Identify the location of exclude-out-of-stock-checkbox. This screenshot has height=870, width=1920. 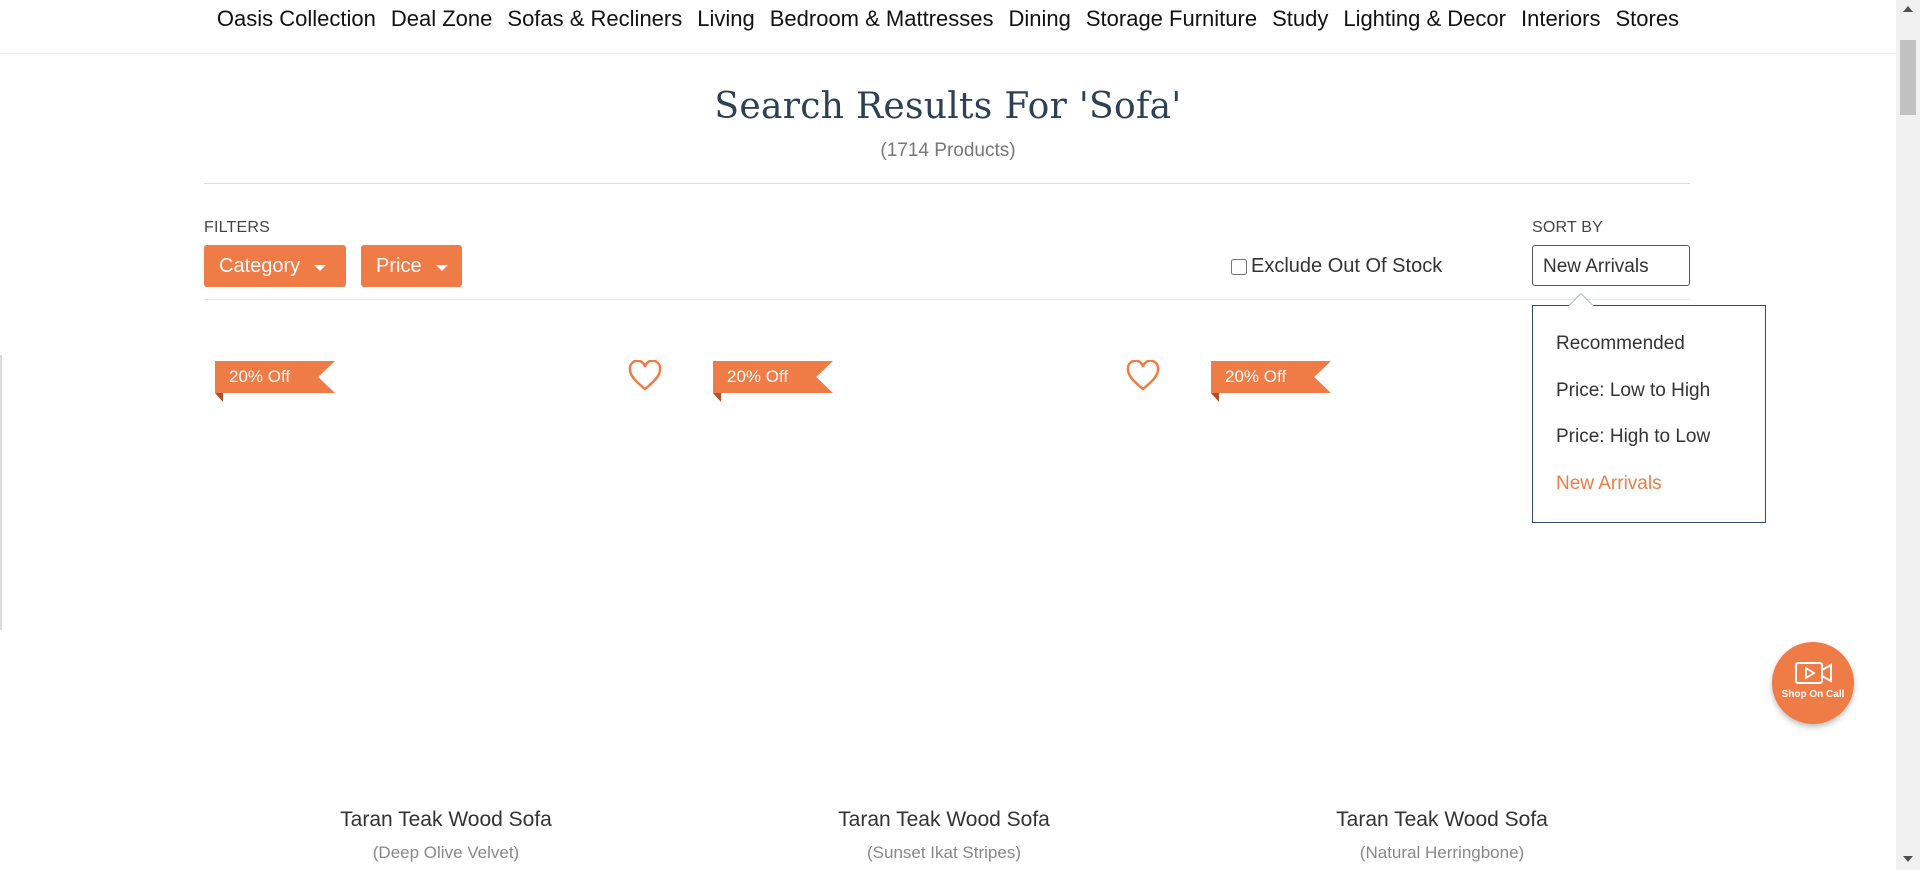
(1239, 266).